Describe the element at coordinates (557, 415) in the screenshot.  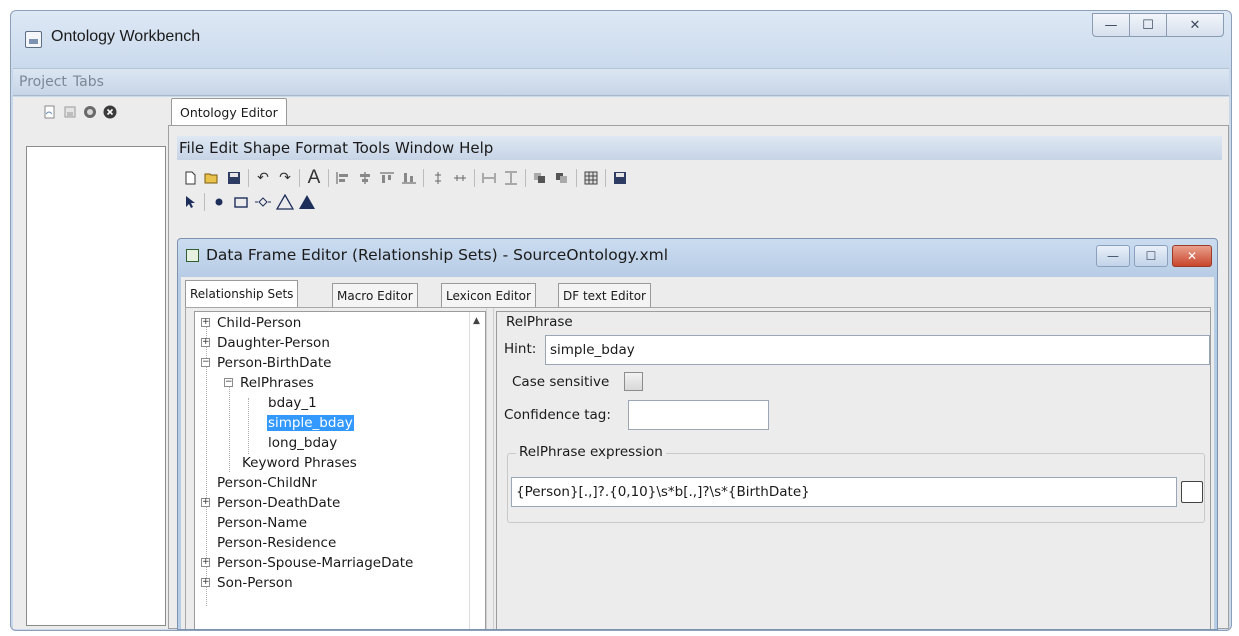
I see `confidence-tag-label: Confidence tag:` at that location.